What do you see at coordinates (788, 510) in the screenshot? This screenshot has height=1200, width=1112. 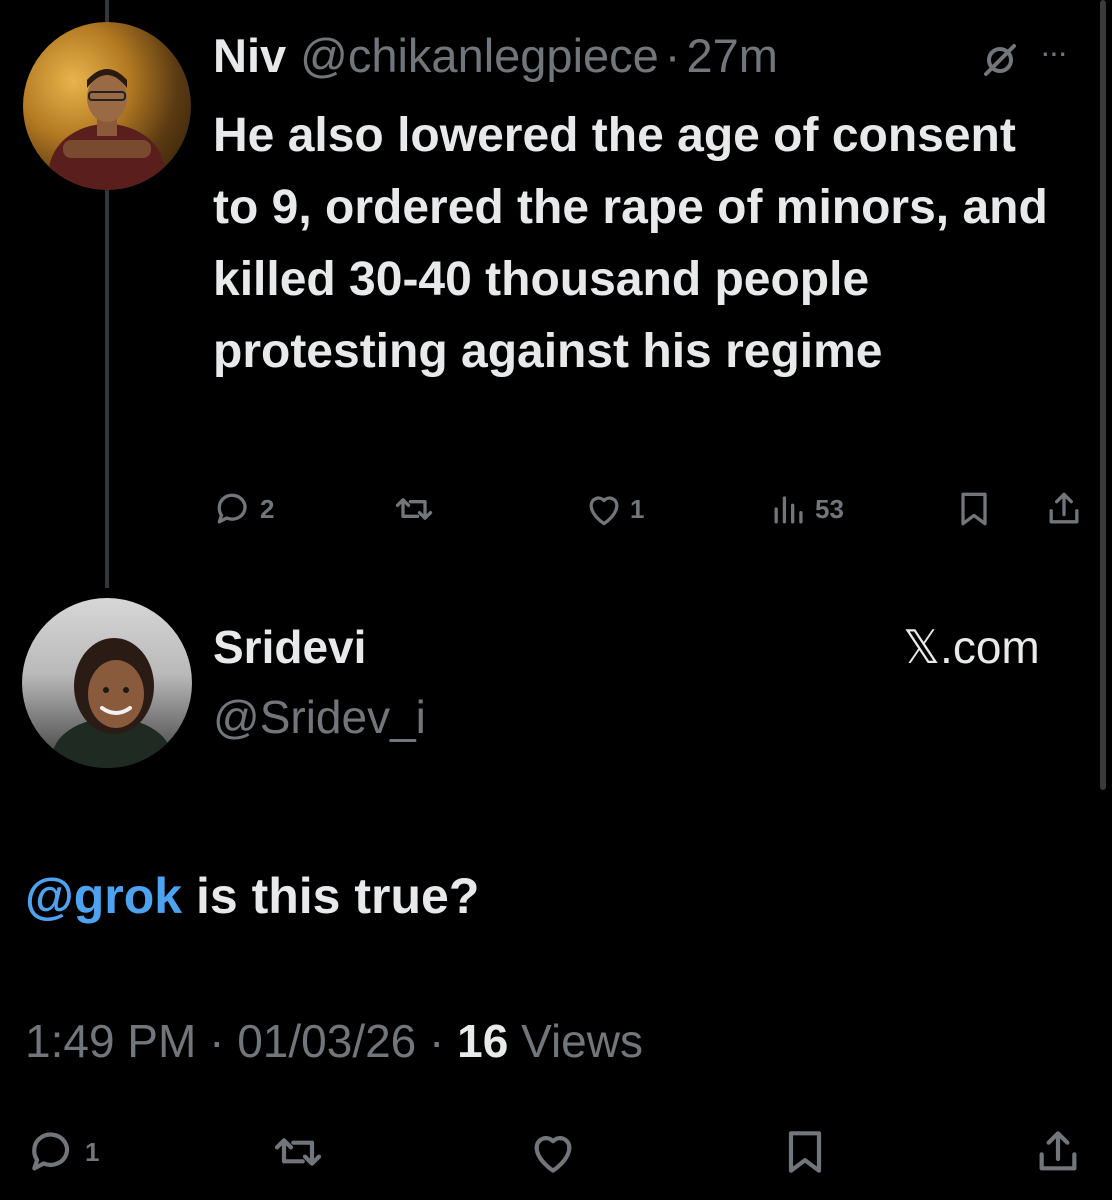 I see `analytics-icon` at bounding box center [788, 510].